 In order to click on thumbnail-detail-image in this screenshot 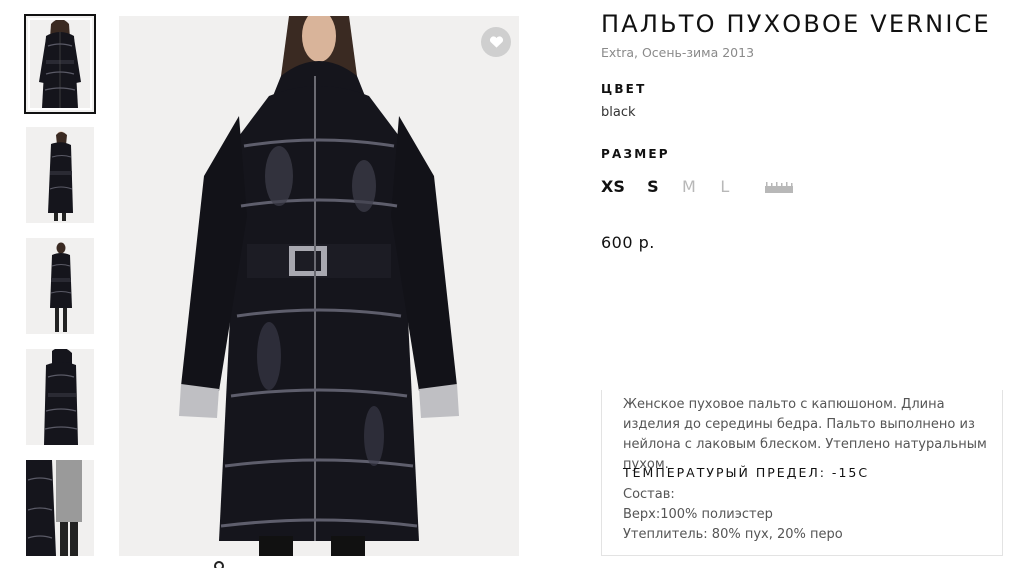, I will do `click(60, 508)`.